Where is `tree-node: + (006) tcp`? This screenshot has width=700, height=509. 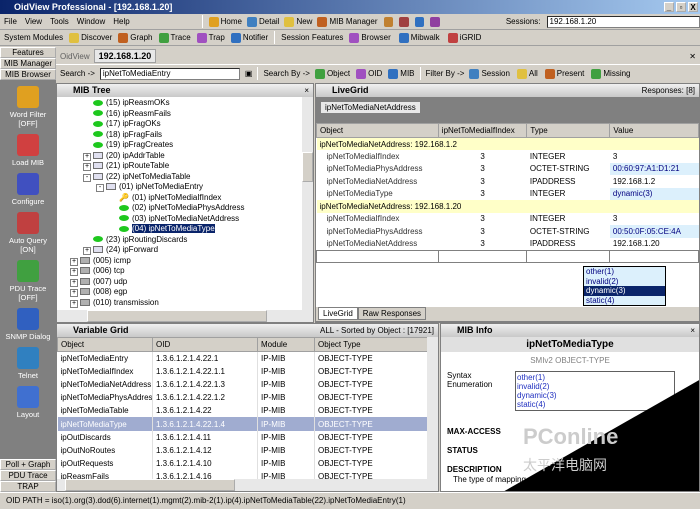
tree-node: + (006) tcp is located at coordinates (185, 271).